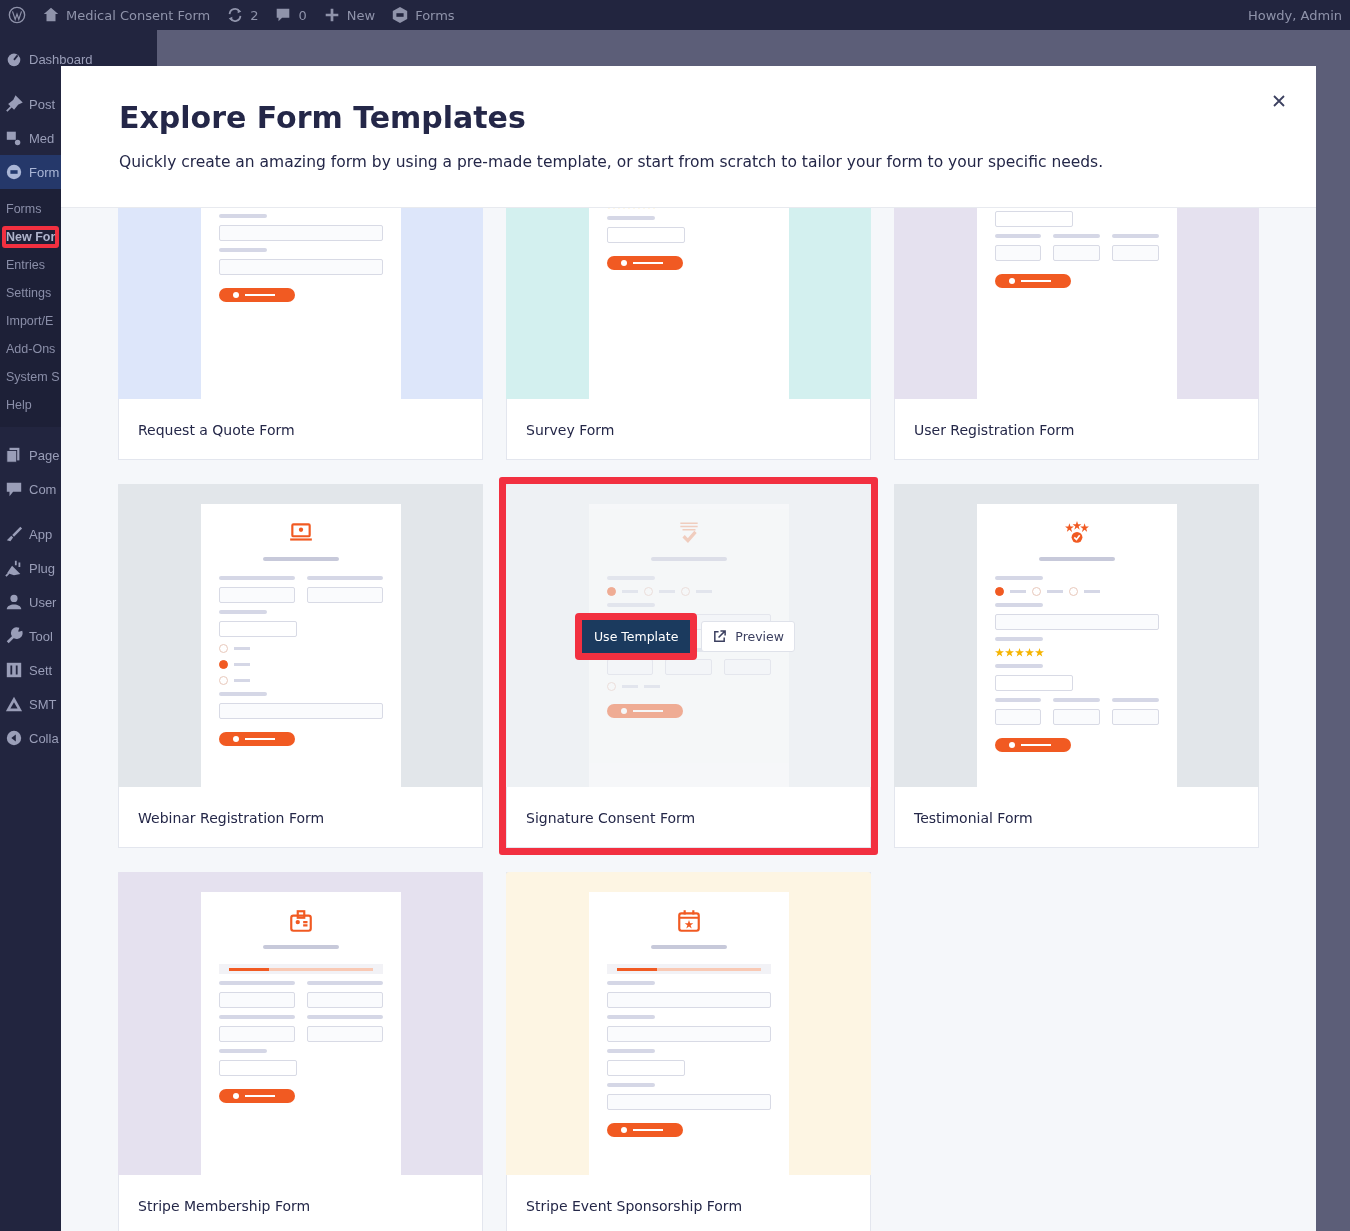  What do you see at coordinates (216, 430) in the screenshot?
I see `template-title: Request a Quote Form` at bounding box center [216, 430].